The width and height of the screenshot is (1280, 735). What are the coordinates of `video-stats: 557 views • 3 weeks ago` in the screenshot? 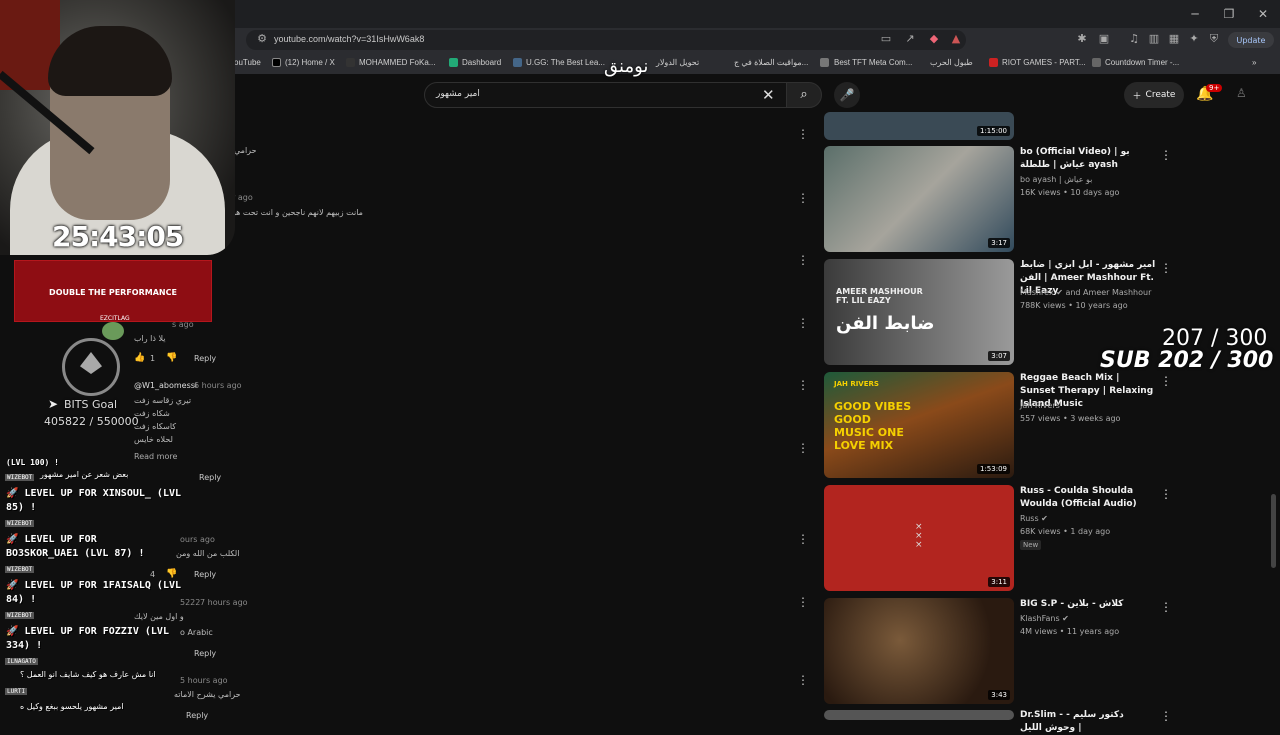 It's located at (1070, 418).